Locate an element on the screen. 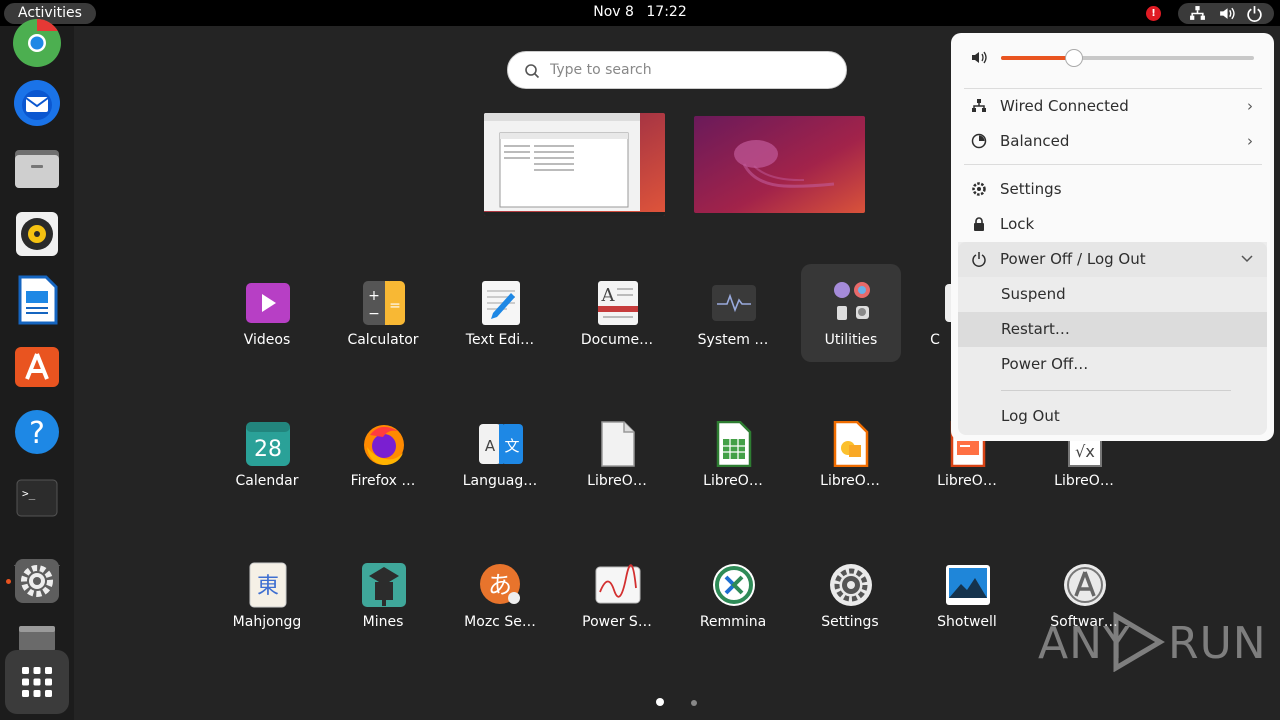  power-mode-item: Balanced › is located at coordinates (1112, 141).